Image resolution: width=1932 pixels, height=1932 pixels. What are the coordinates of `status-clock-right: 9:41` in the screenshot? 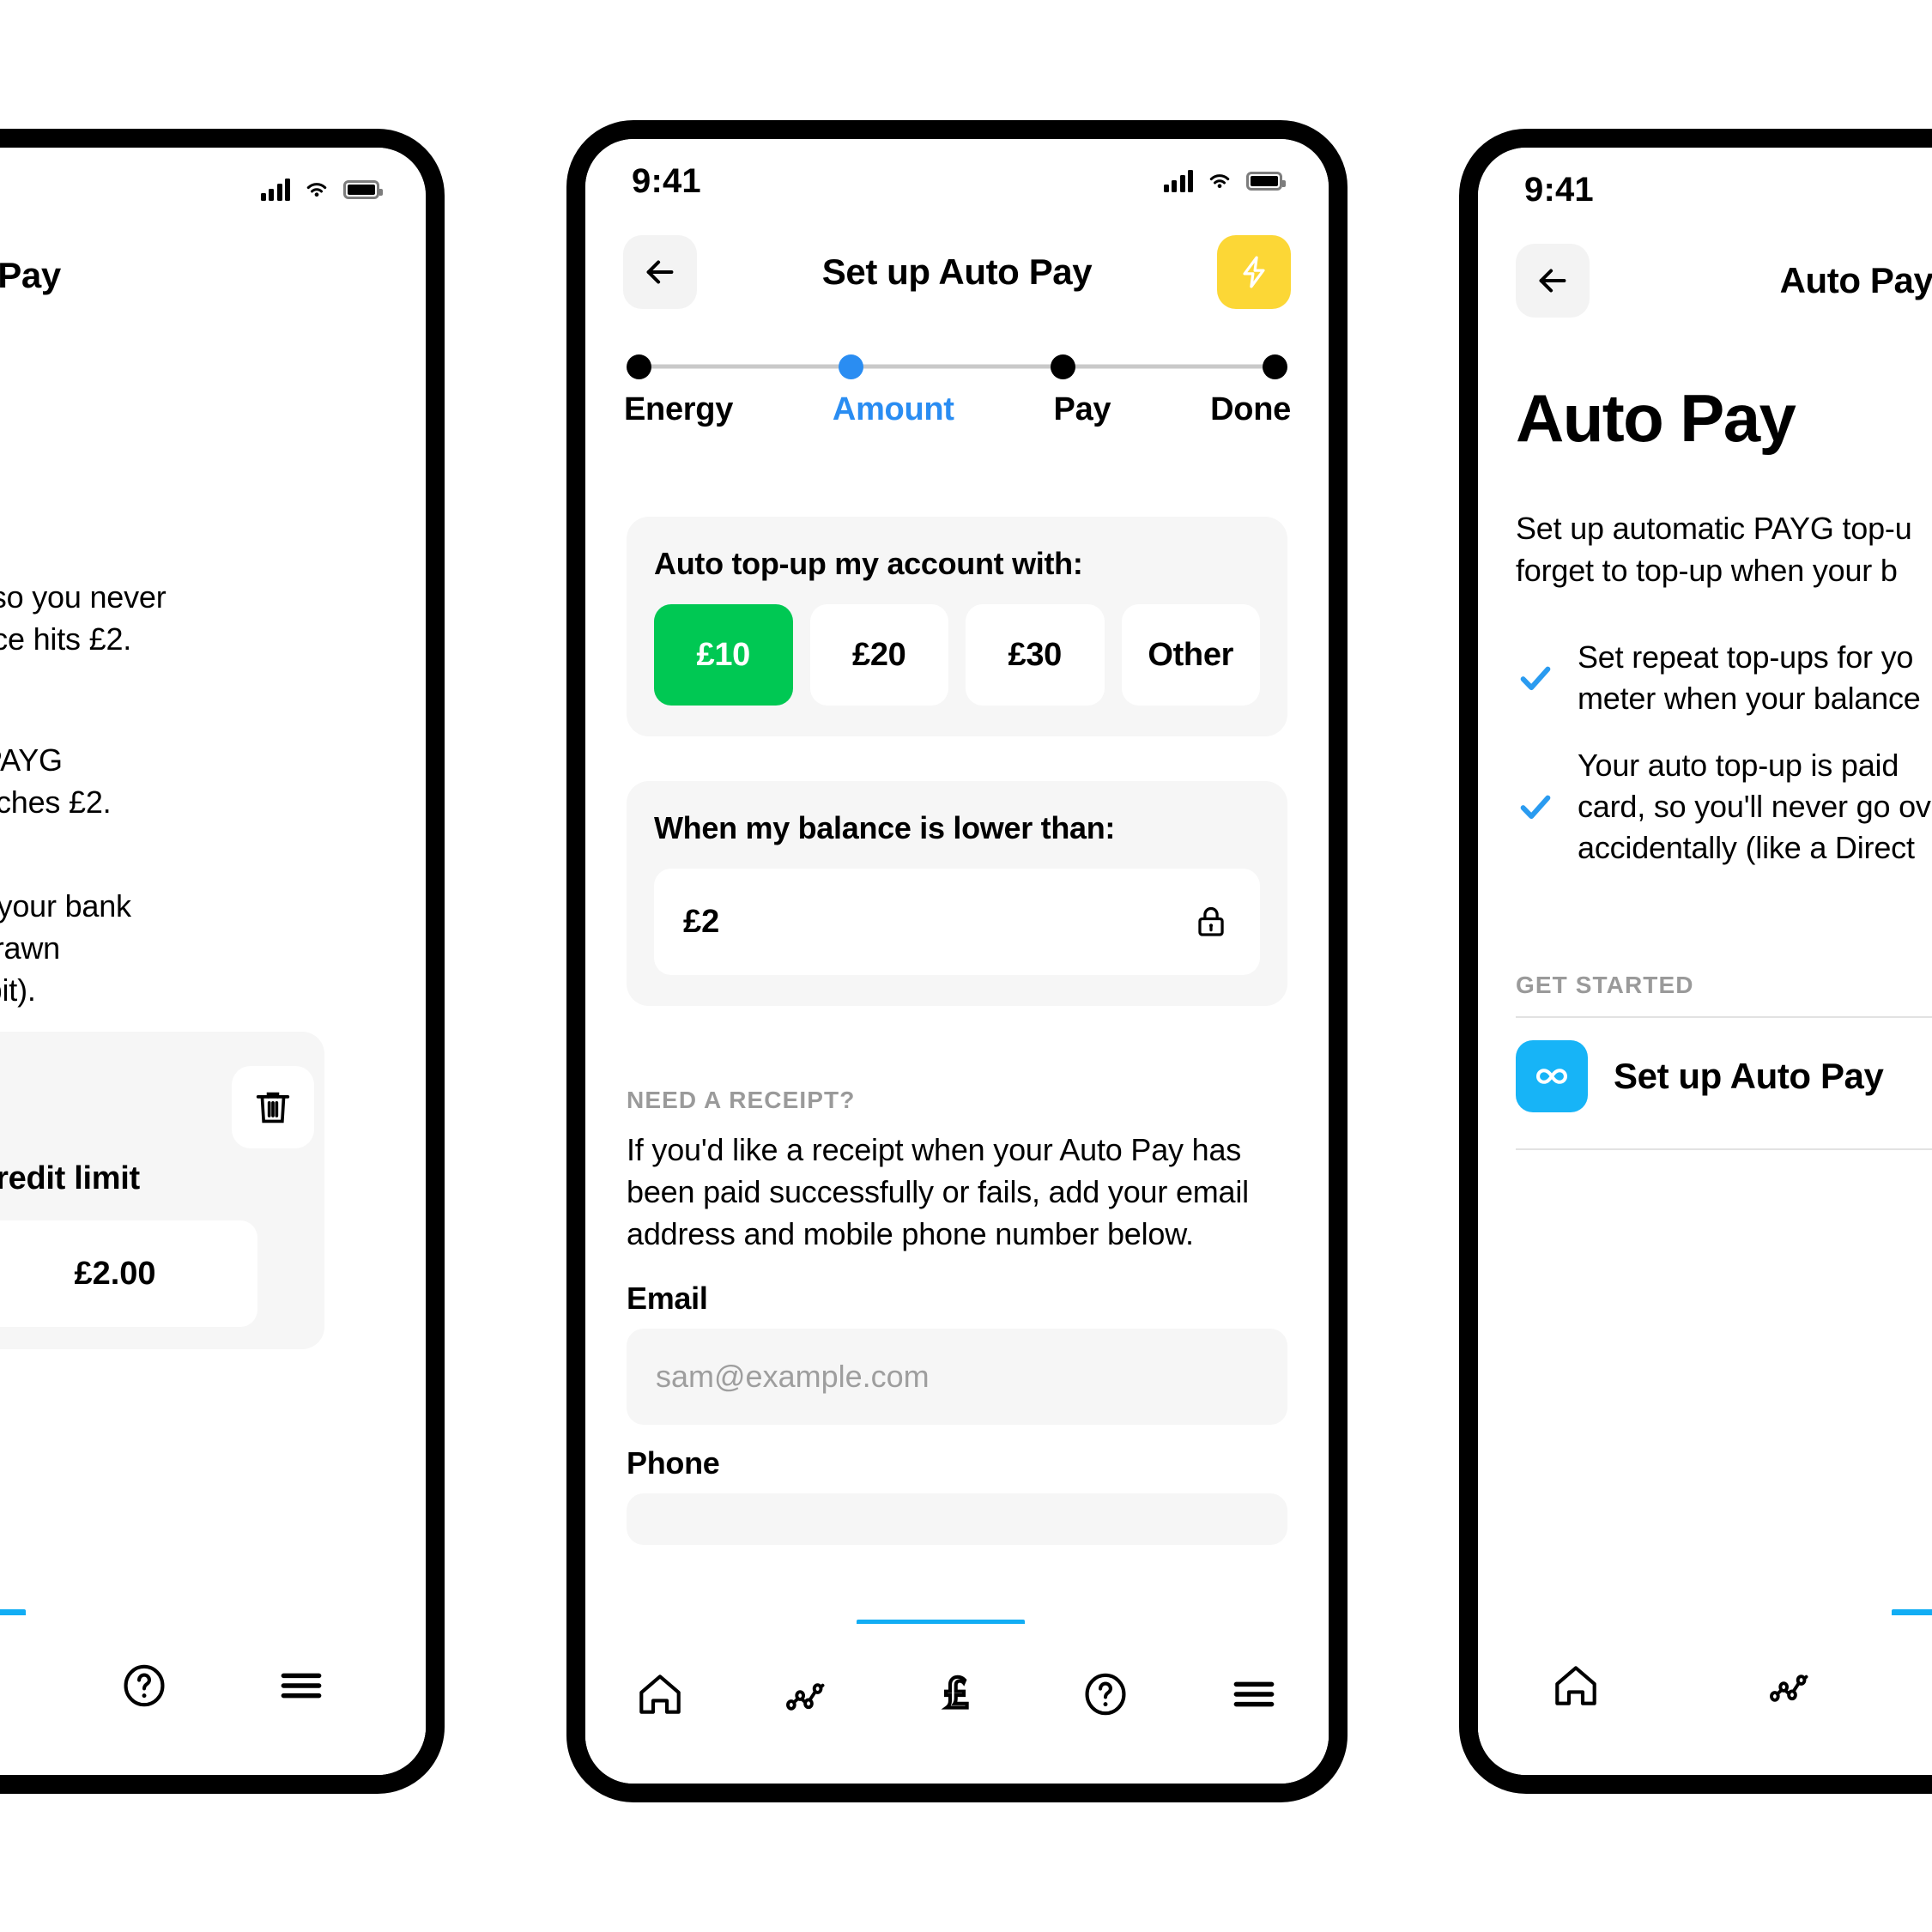 It's located at (1559, 190).